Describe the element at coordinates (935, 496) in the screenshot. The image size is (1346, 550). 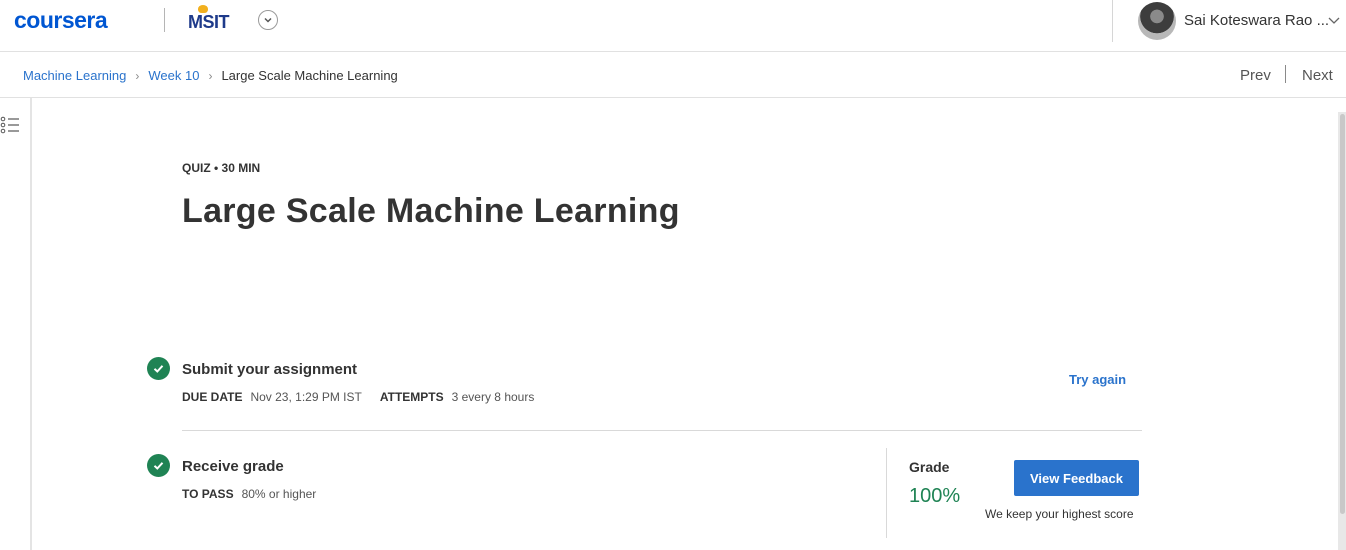
I see `grade-value: 100%` at that location.